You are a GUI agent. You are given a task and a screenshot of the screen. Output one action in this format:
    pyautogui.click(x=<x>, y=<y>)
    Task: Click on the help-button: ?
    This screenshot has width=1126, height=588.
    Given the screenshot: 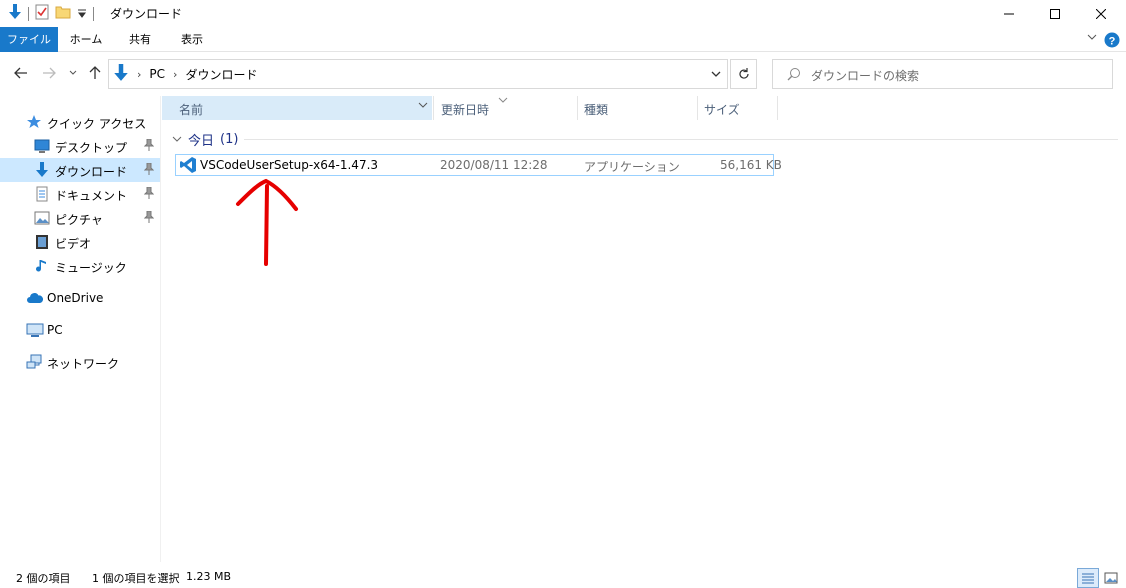 What is the action you would take?
    pyautogui.click(x=1112, y=41)
    